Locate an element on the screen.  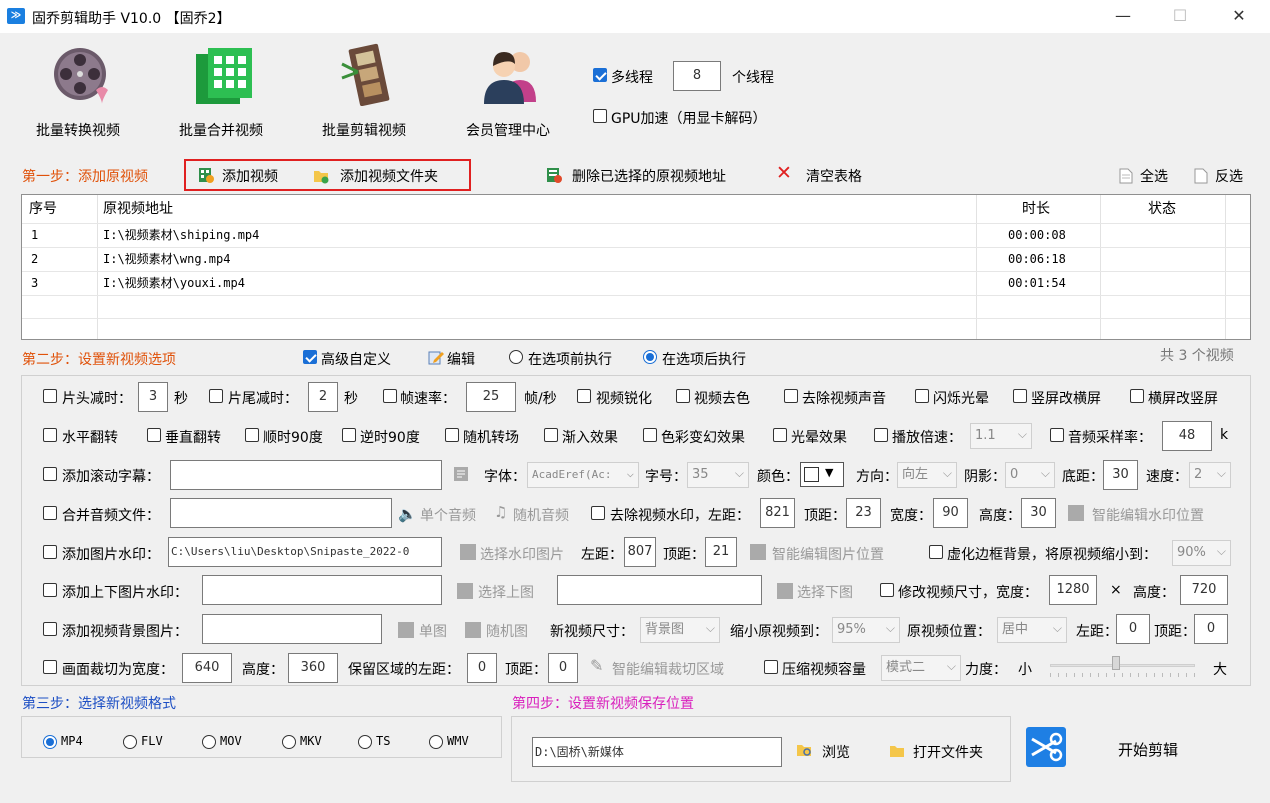
col-header-status: 状态 is located at coordinates (1162, 209).